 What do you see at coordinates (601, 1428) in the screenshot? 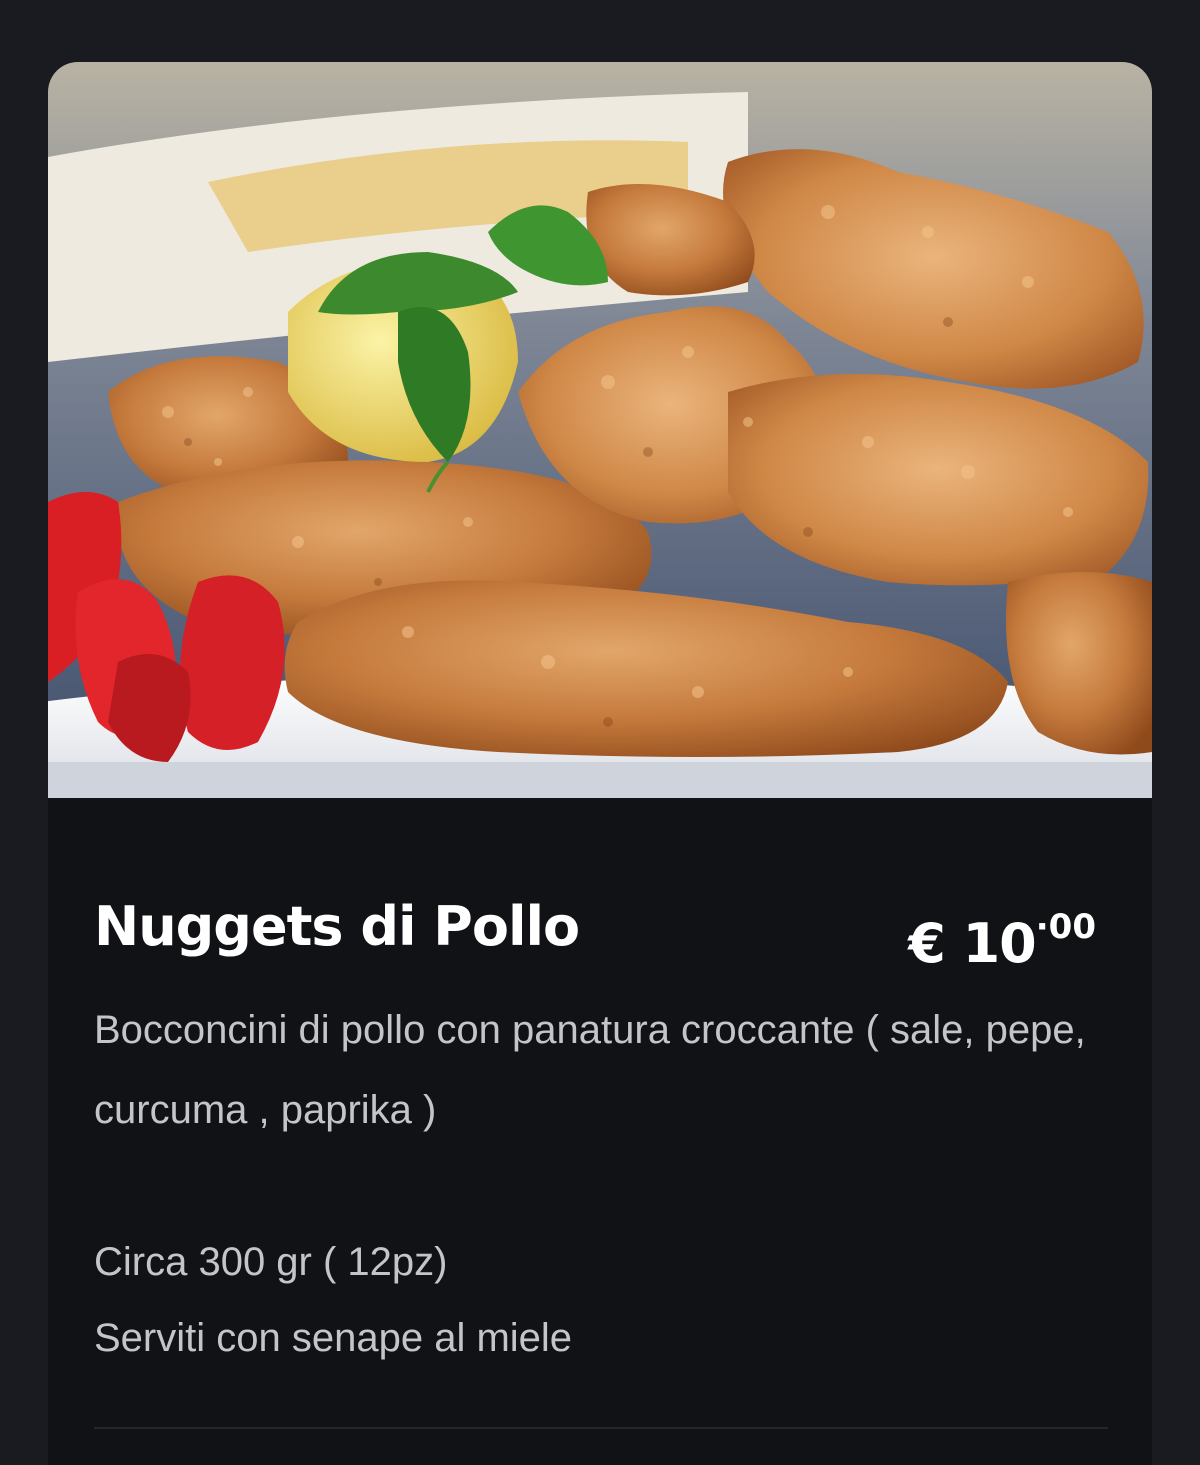
I see `divider` at bounding box center [601, 1428].